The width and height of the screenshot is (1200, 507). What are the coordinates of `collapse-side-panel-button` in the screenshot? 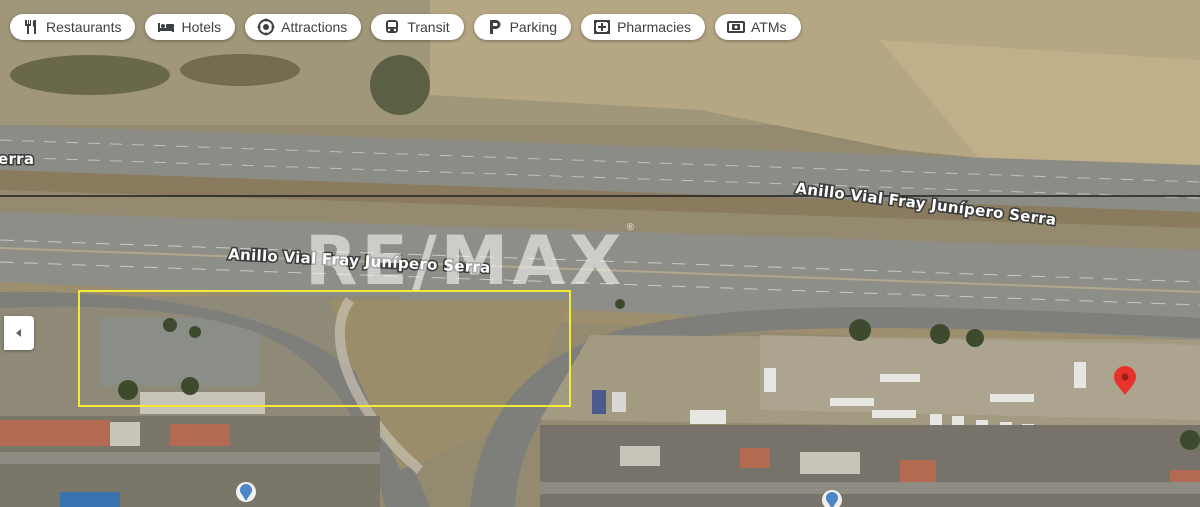 It's located at (19, 333).